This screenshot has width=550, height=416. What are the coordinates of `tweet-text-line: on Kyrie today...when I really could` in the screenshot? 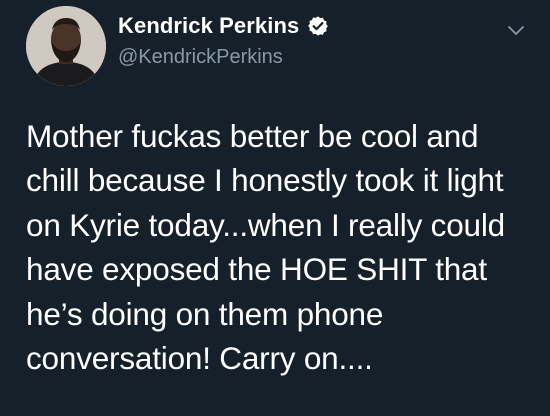 It's located at (265, 224).